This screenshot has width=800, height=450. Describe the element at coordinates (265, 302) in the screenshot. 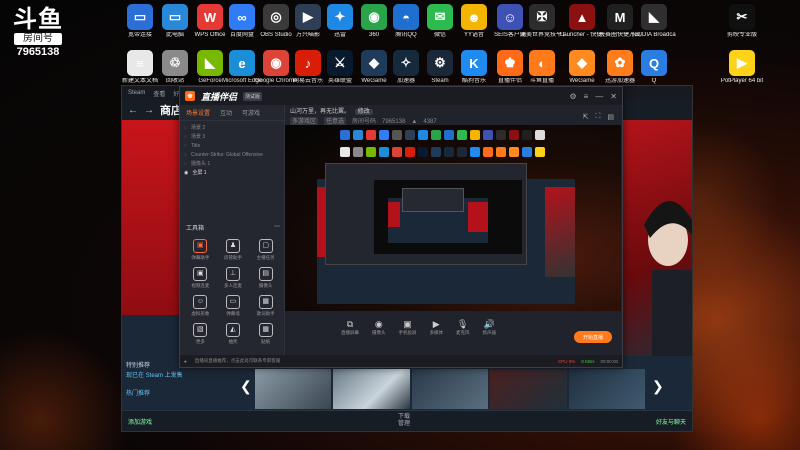

I see `tool-icon: ▦` at that location.